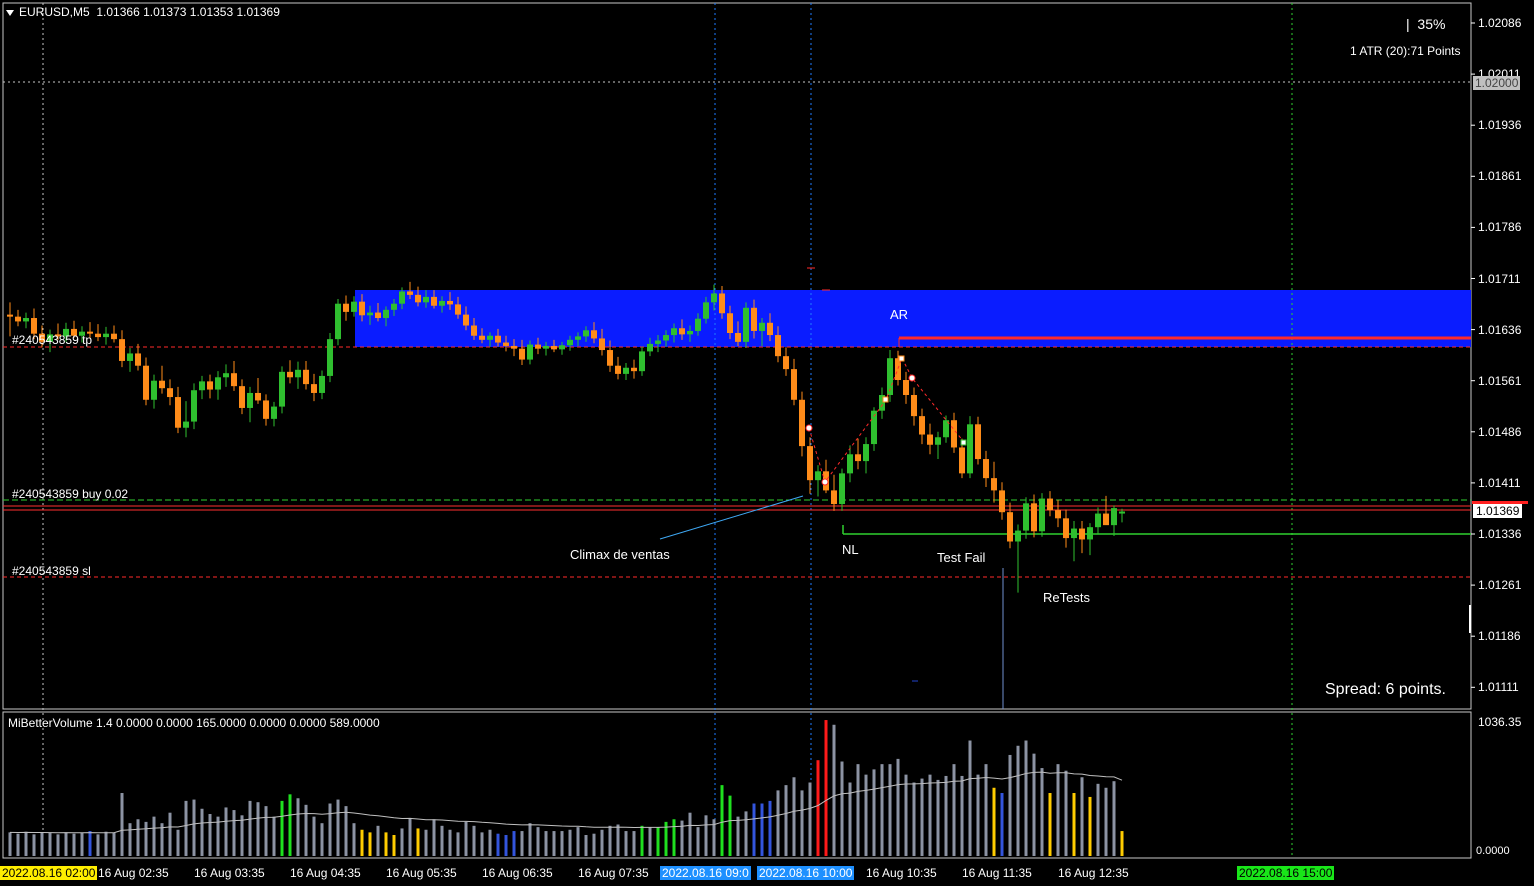 The height and width of the screenshot is (886, 1534). What do you see at coordinates (133, 873) in the screenshot?
I see `time-axis-label: 16 Aug 02:35` at bounding box center [133, 873].